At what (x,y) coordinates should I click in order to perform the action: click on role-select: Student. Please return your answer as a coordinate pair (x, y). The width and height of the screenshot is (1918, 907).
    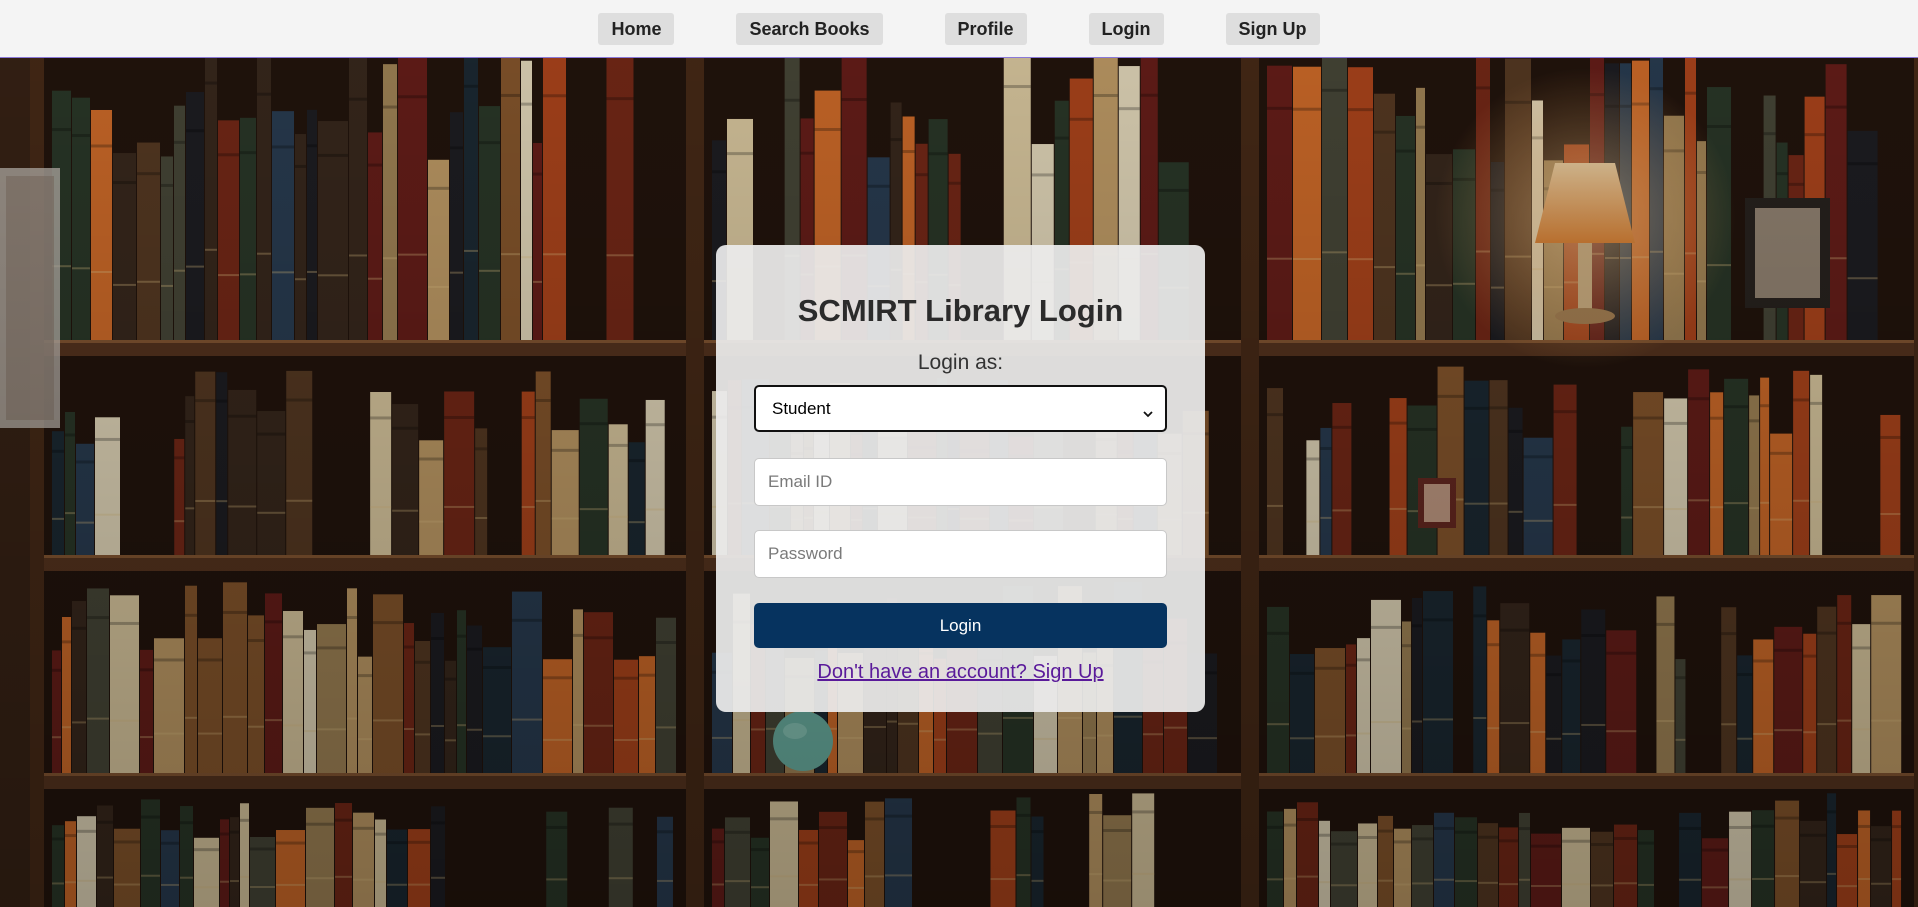
    Looking at the image, I should click on (960, 408).